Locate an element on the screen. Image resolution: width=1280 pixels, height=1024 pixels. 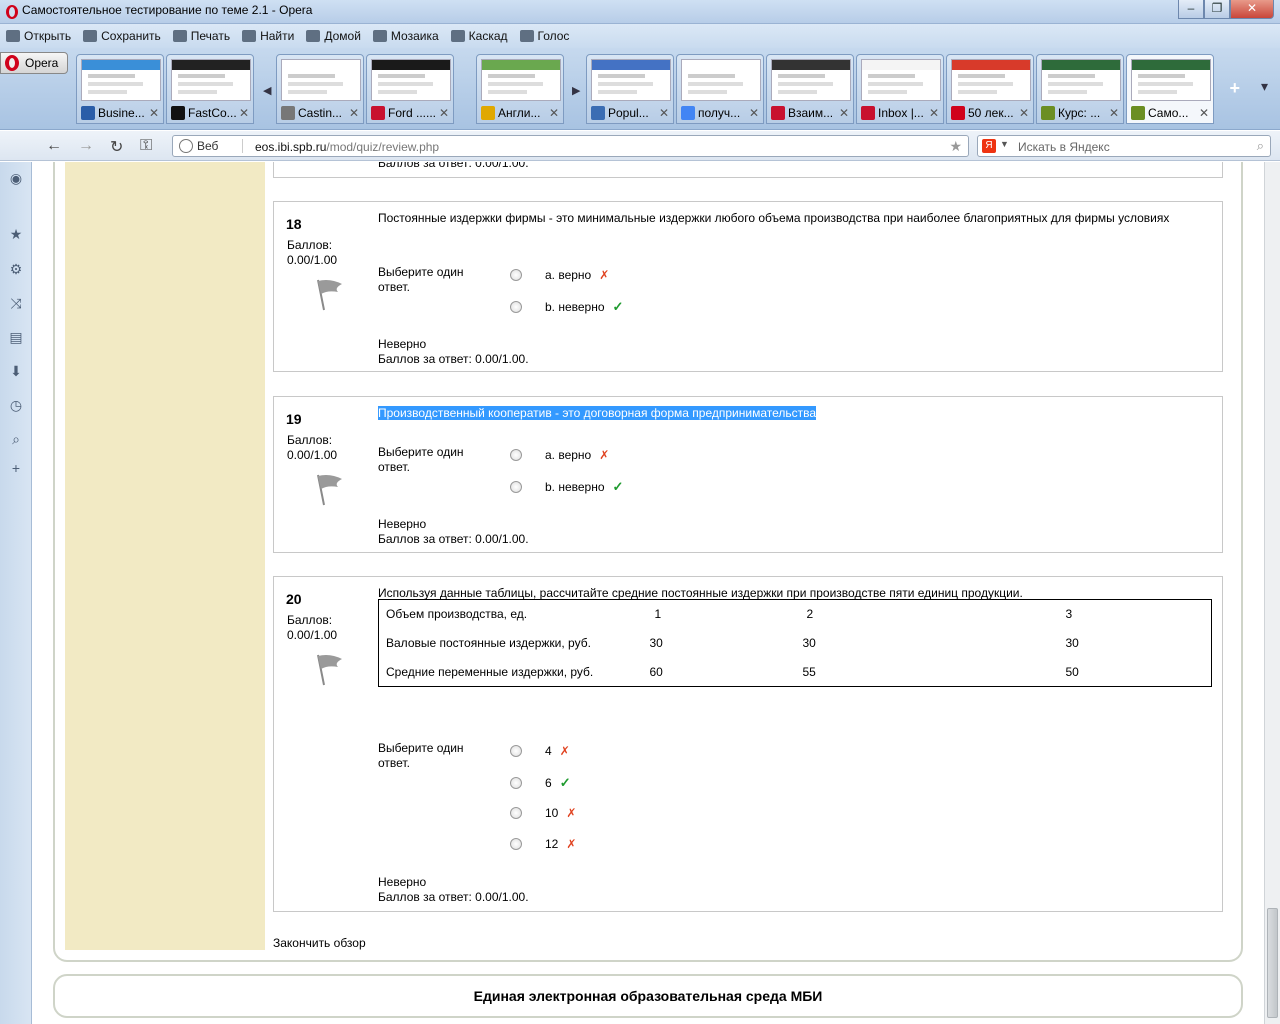
minimize-button: – is located at coordinates (1191, 9).